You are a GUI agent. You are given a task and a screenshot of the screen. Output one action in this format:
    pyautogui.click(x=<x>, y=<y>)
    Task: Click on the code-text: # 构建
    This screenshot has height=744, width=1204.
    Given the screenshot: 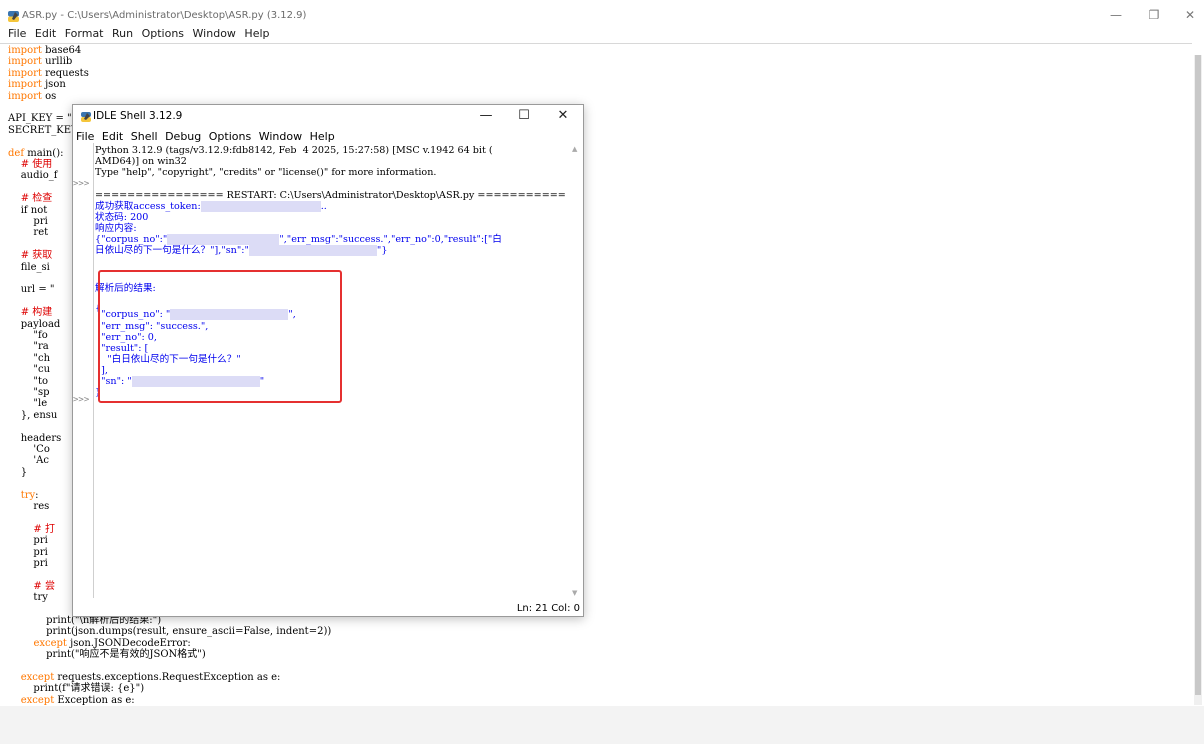 What is the action you would take?
    pyautogui.click(x=30, y=313)
    